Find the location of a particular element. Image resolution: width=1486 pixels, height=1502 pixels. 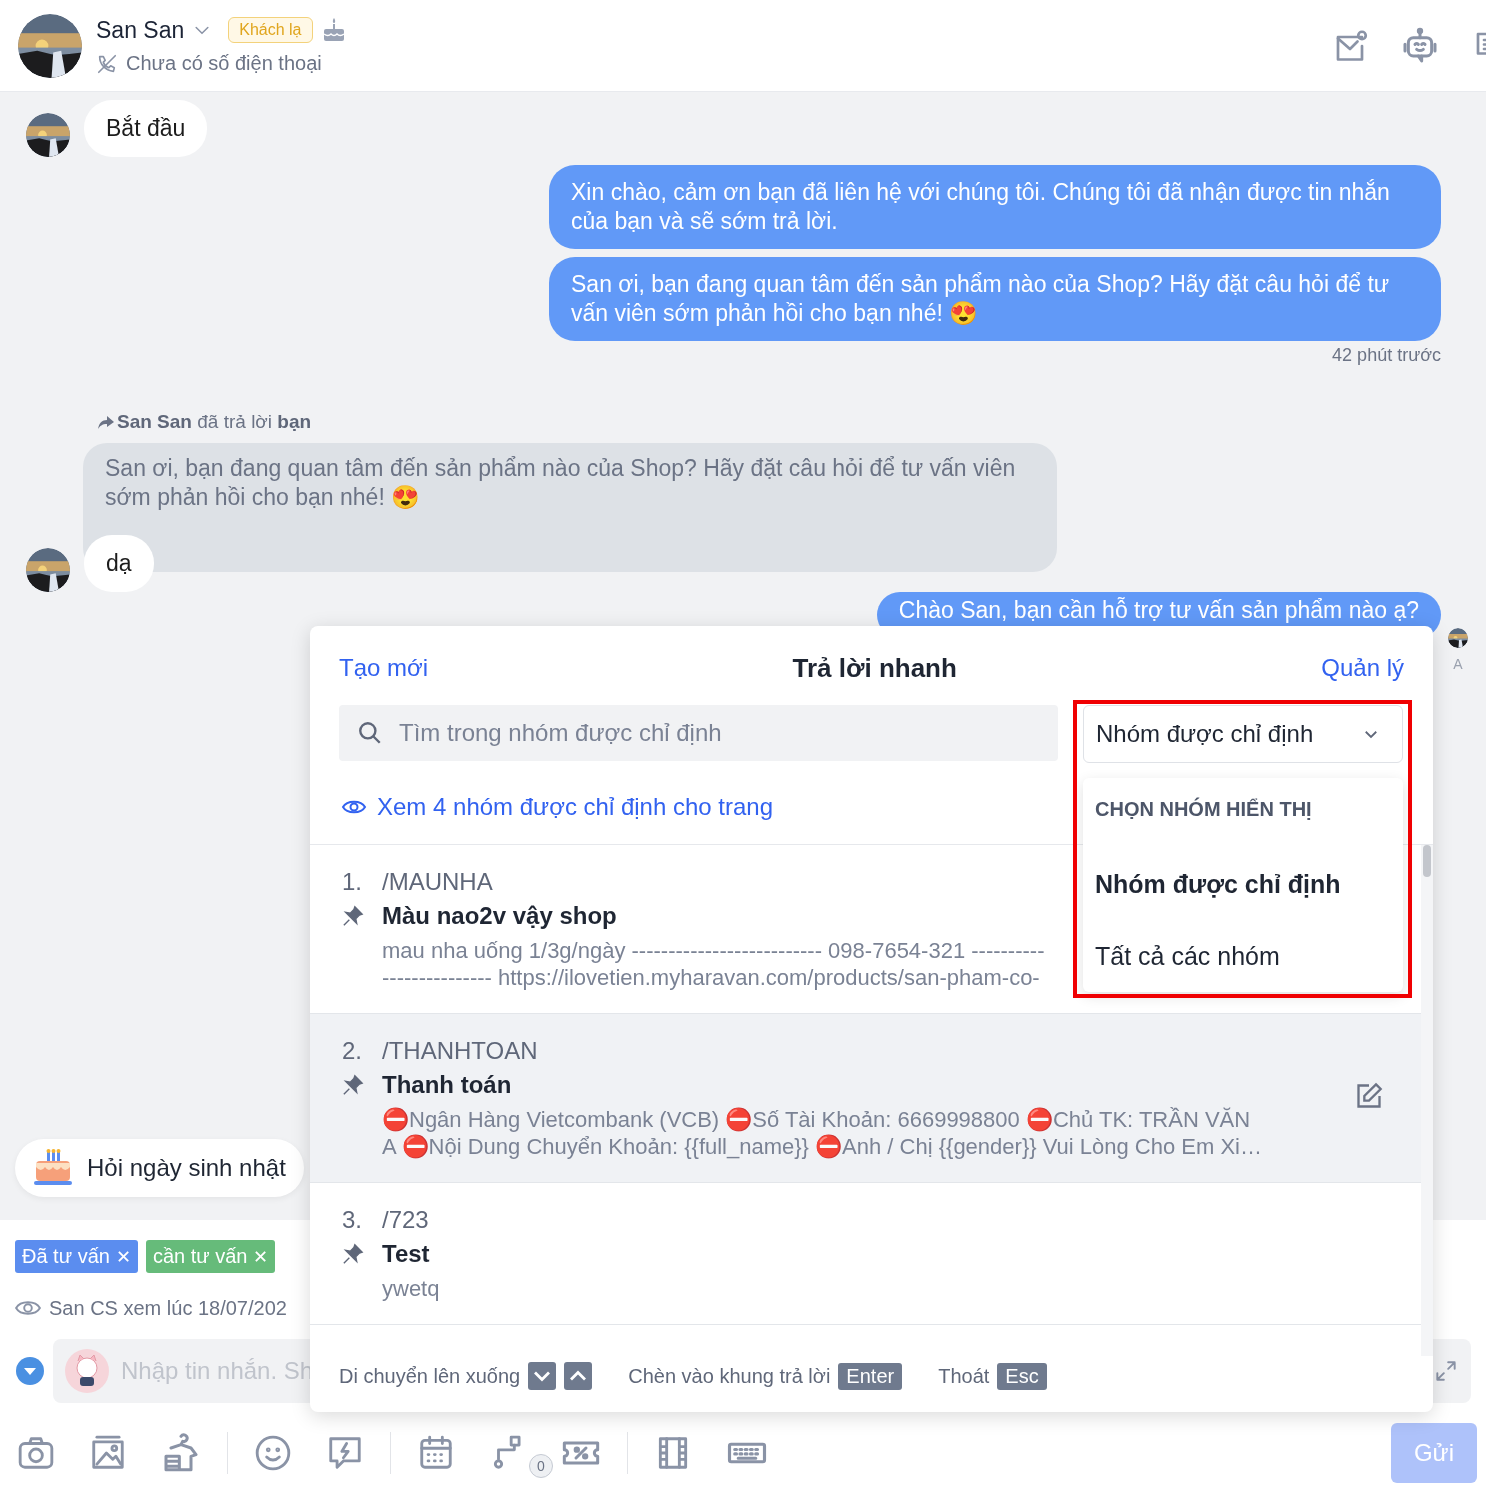

item-title: Màu nao2v vậy shop is located at coordinates (499, 916).